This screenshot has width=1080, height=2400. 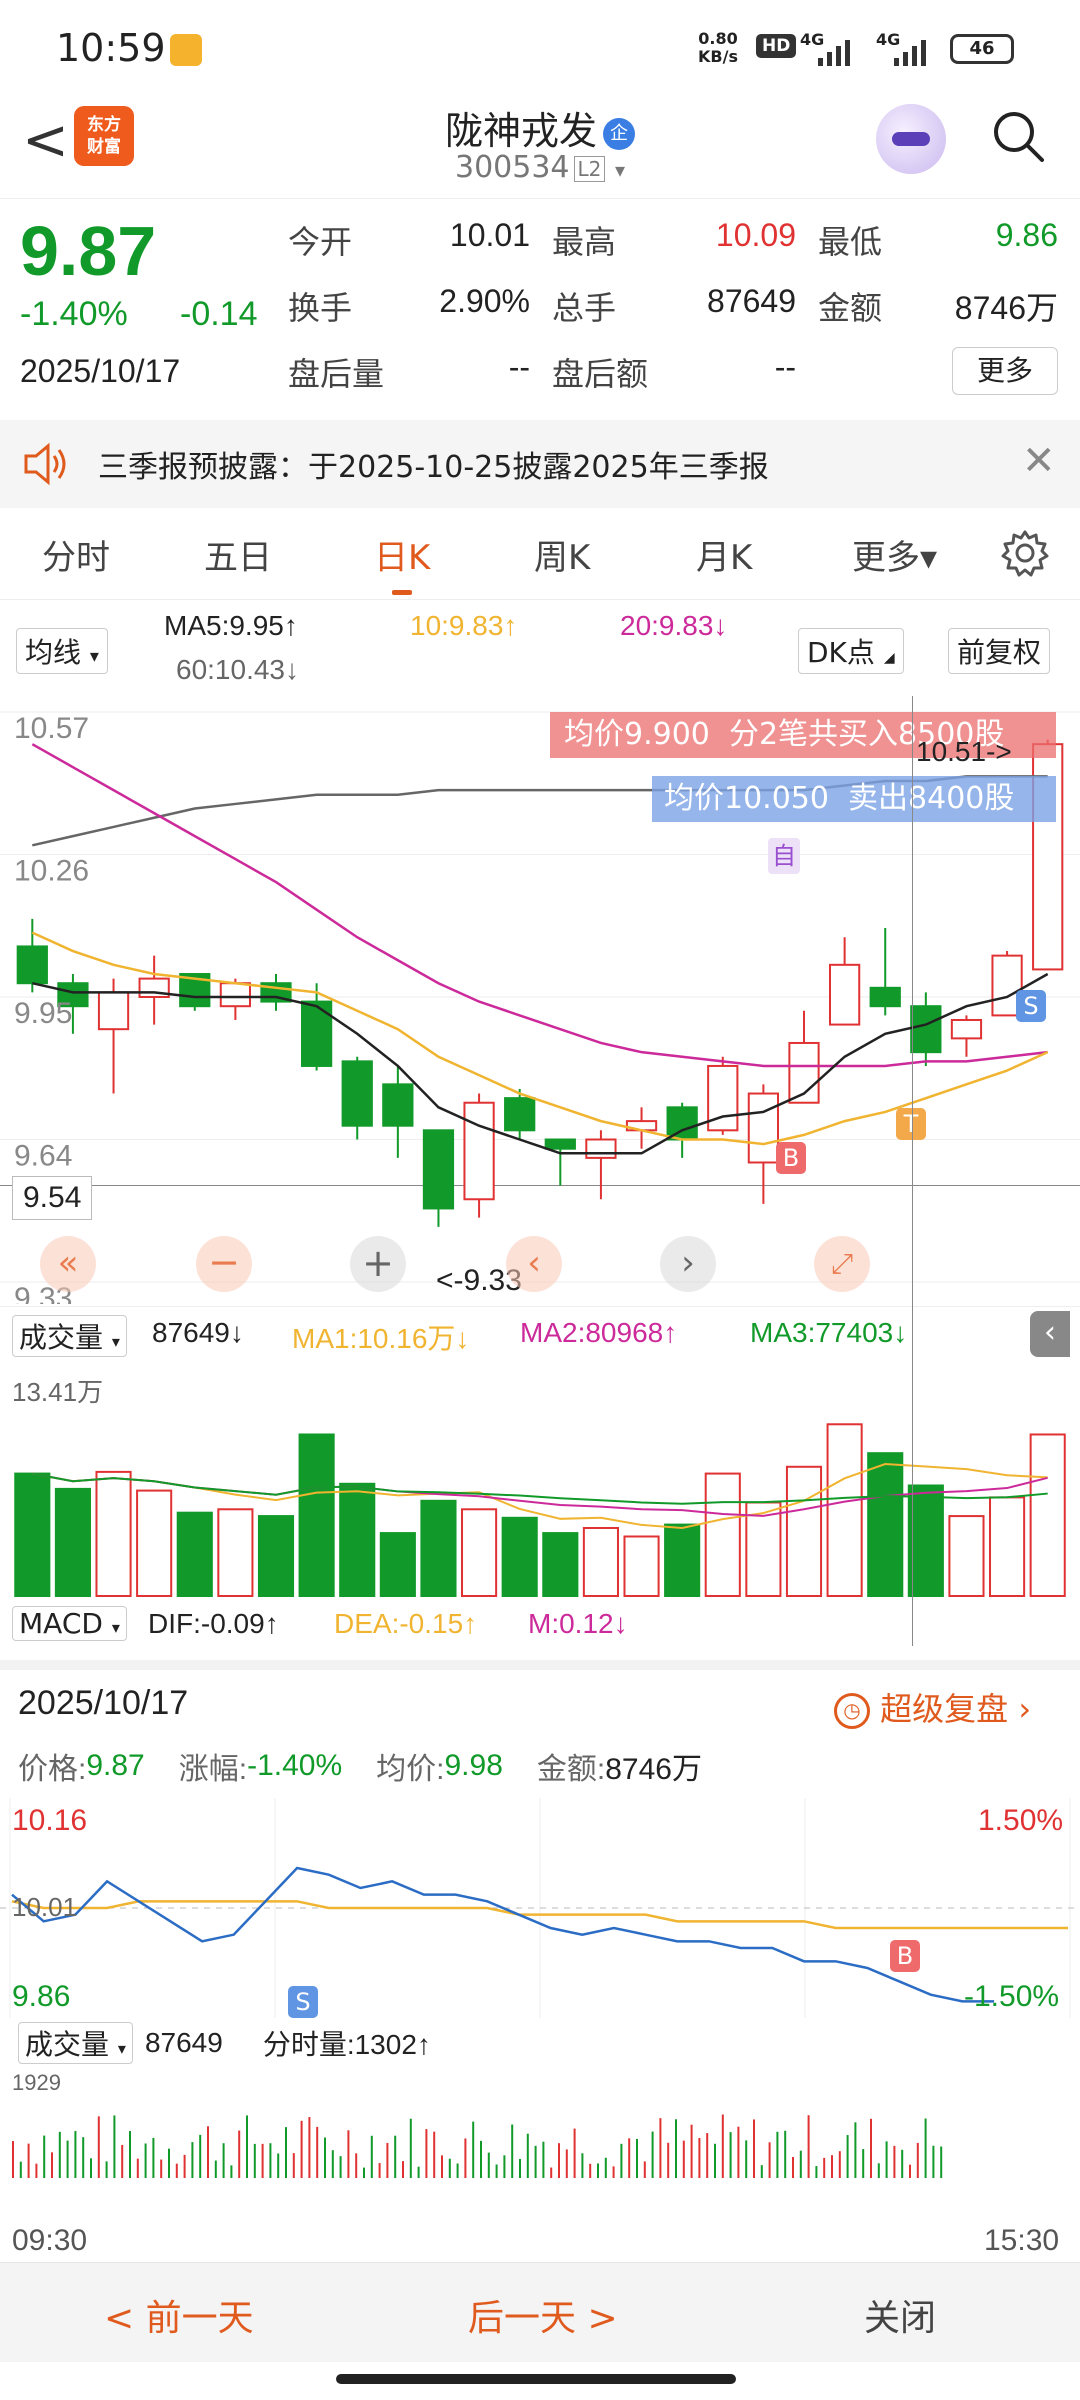 What do you see at coordinates (1050, 1334) in the screenshot?
I see `collapse-panel-button: ‹` at bounding box center [1050, 1334].